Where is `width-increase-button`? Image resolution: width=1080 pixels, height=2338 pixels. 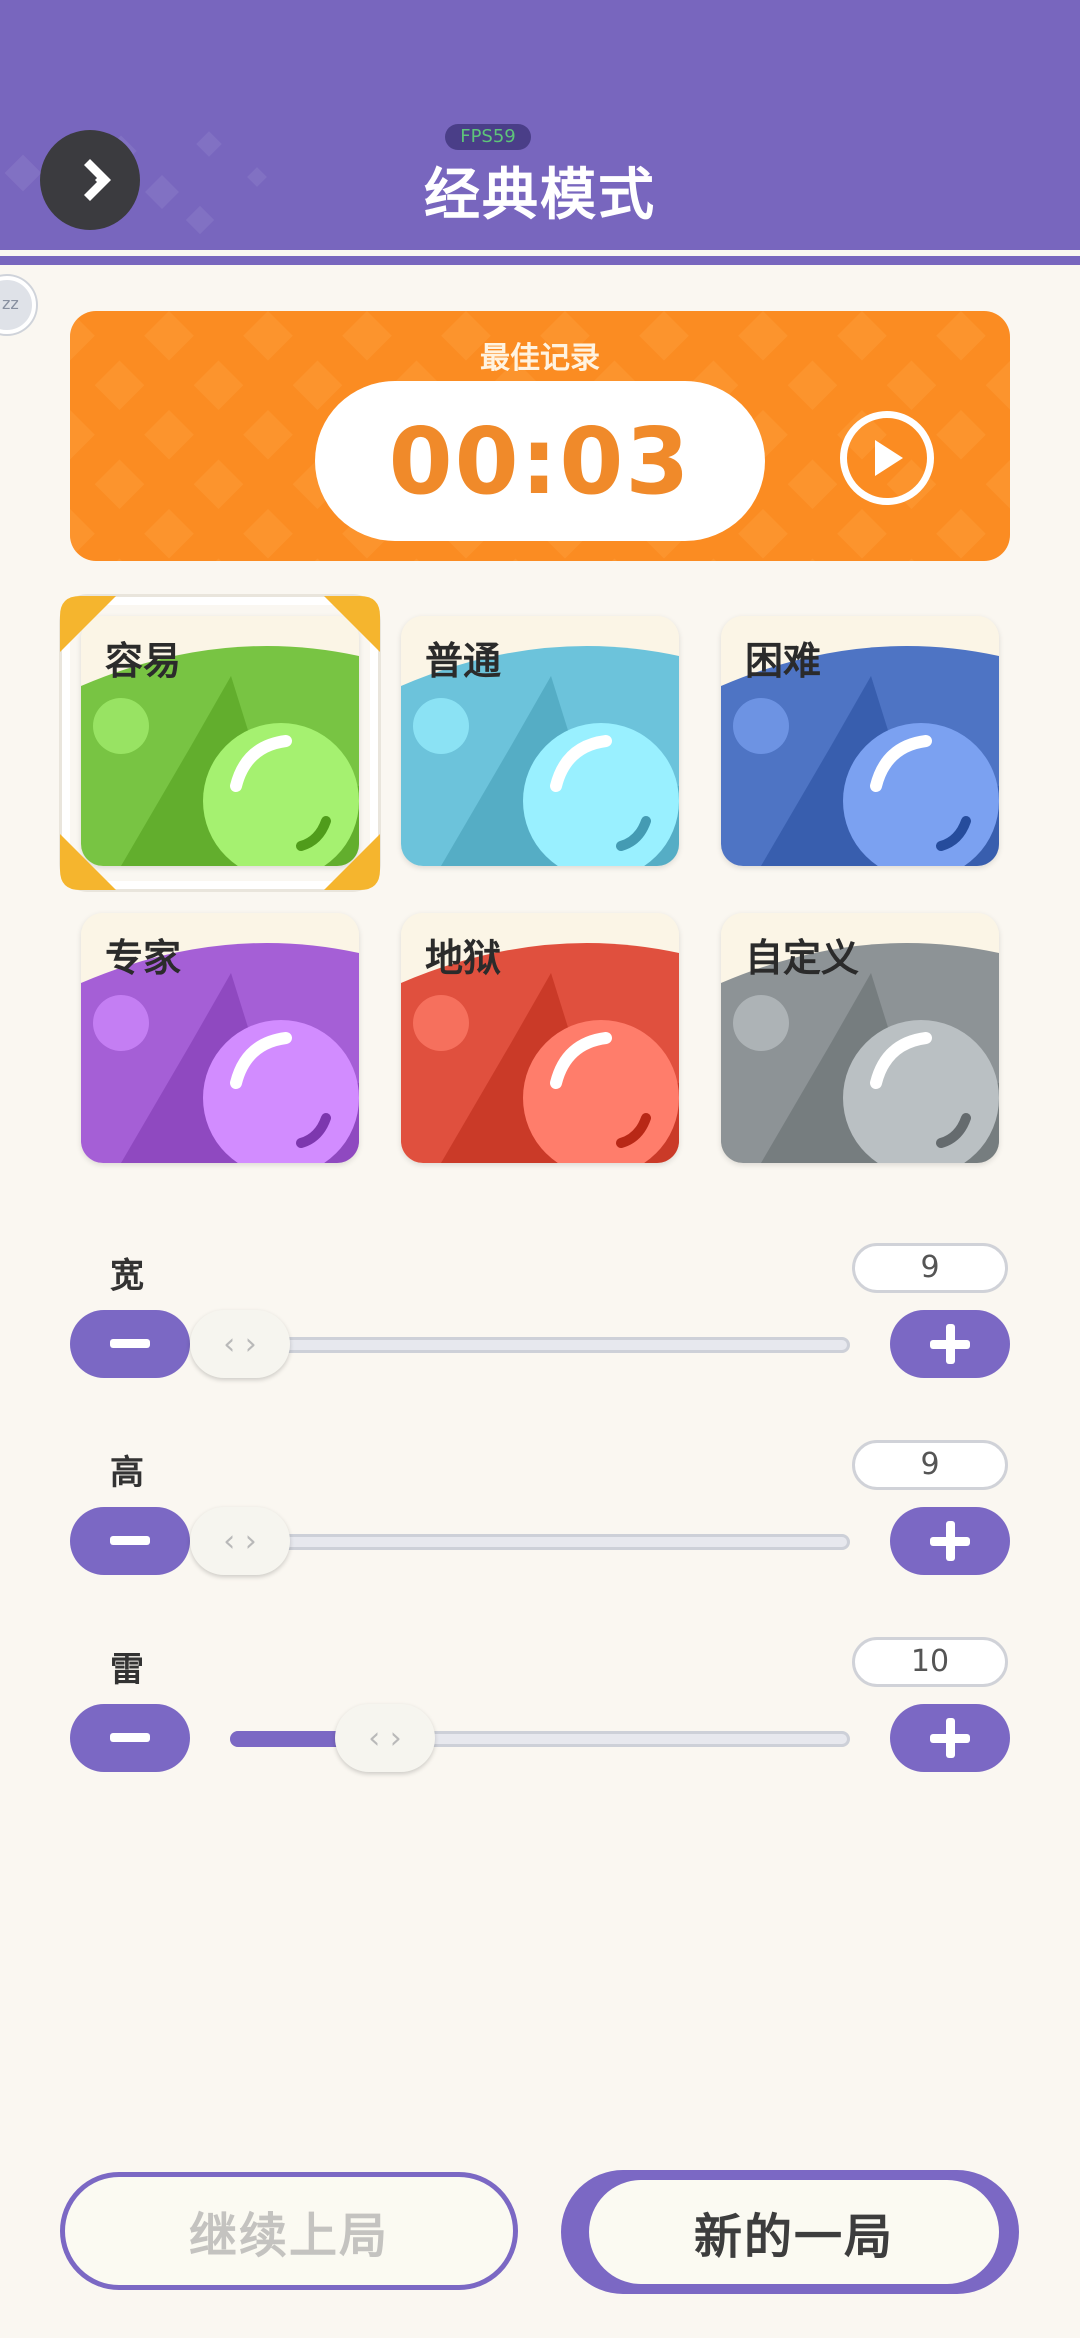 width-increase-button is located at coordinates (950, 1344).